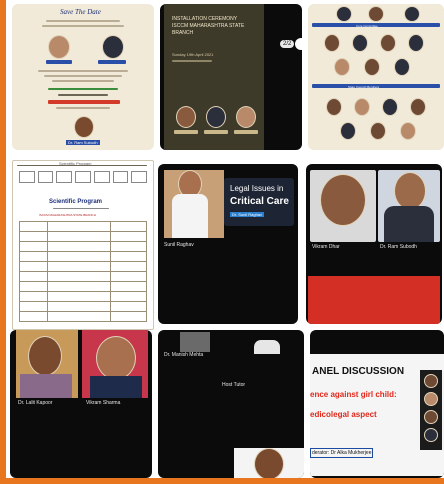 The width and height of the screenshot is (444, 484). I want to click on participant-right-face, so click(410, 191).